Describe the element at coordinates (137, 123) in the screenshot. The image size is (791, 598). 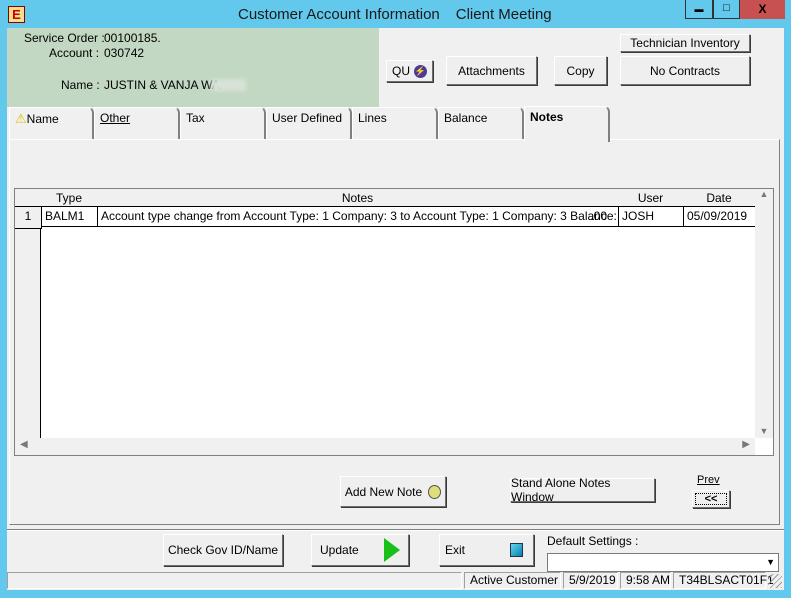
I see `tab-other: Other` at that location.